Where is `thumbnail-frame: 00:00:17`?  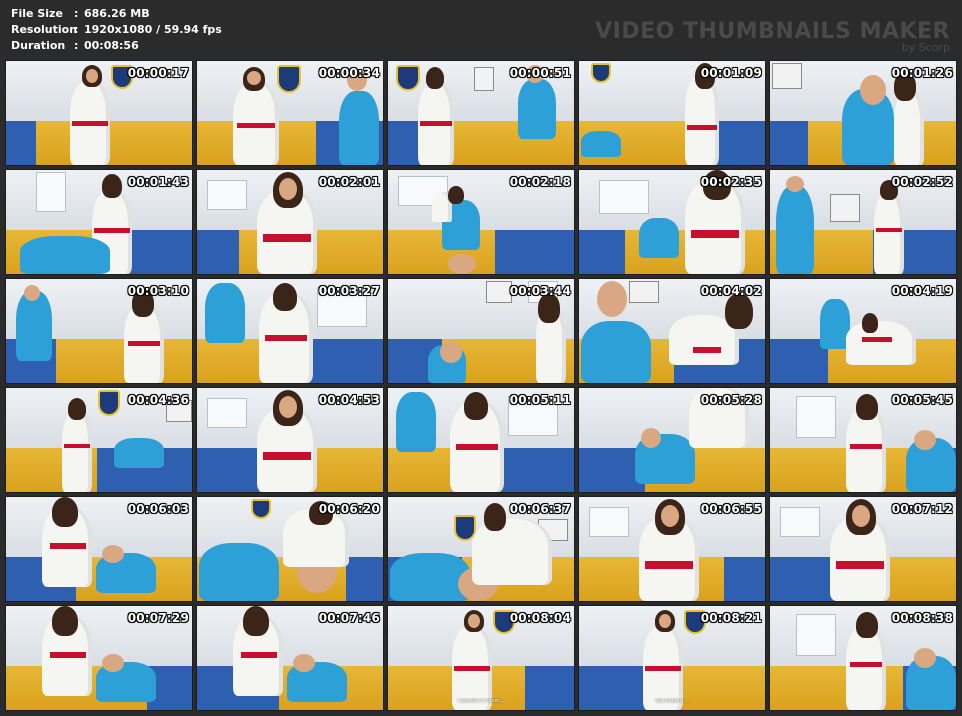
thumbnail-frame: 00:00:17 is located at coordinates (99, 113).